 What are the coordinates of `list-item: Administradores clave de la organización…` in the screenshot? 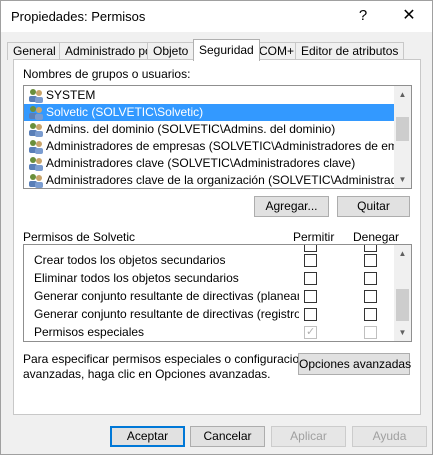 It's located at (209, 180).